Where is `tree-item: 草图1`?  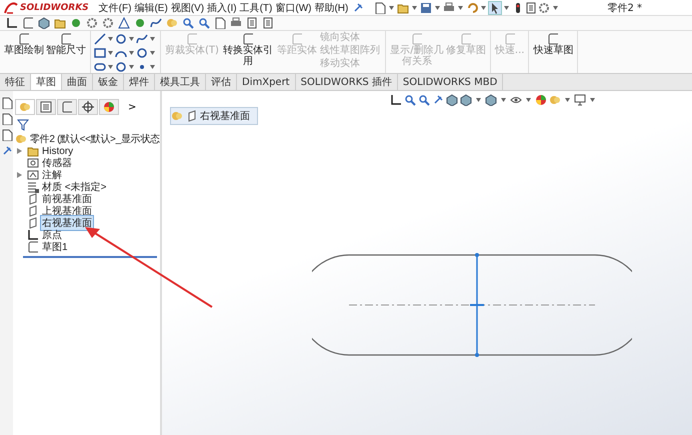
tree-item: 草图1 is located at coordinates (55, 247).